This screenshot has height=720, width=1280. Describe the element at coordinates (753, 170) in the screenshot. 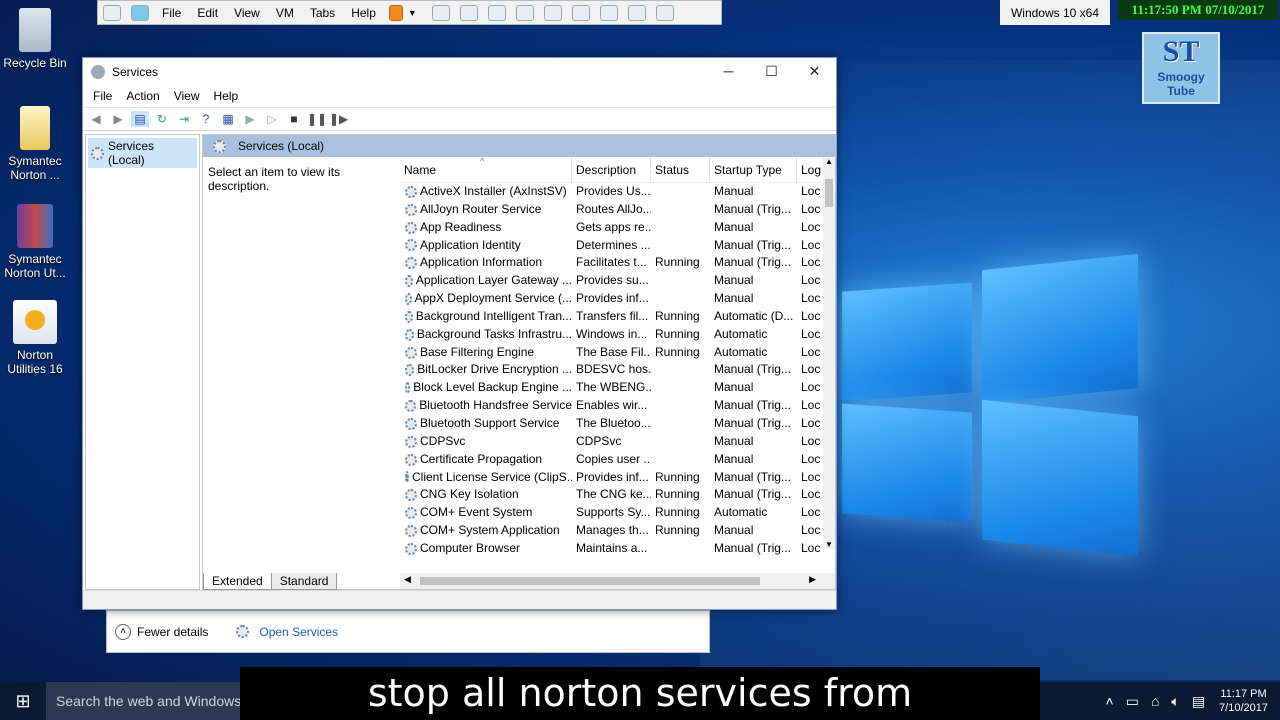

I see `column-header-startup-type: Startup Type` at that location.